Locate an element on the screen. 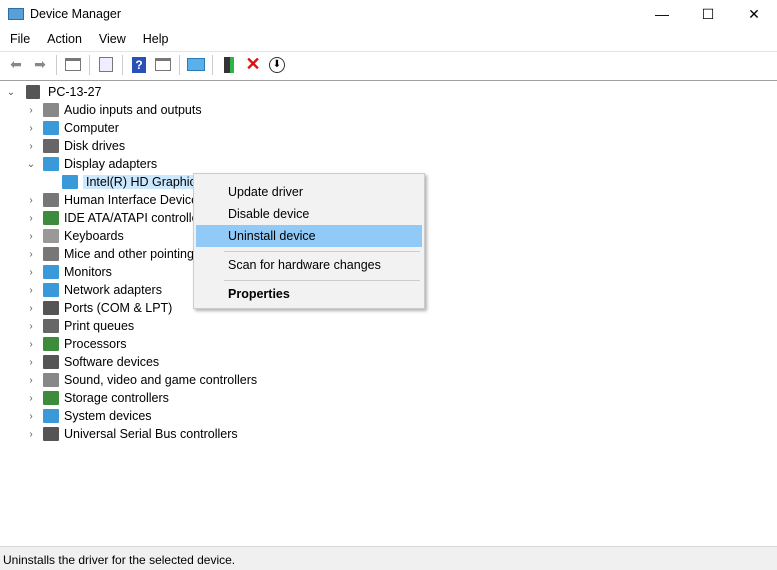 The height and width of the screenshot is (570, 777). tree-item: › Monitors is located at coordinates (69, 272).